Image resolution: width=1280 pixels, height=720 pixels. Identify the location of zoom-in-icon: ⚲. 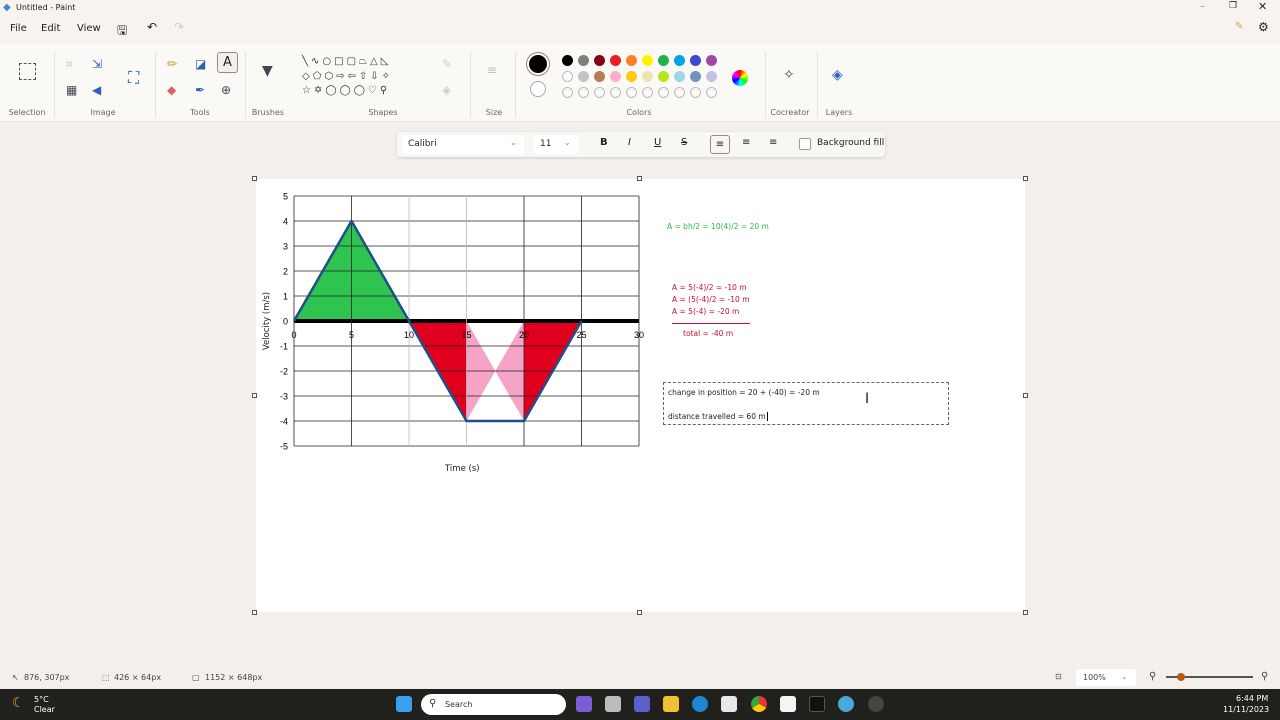
(1264, 676).